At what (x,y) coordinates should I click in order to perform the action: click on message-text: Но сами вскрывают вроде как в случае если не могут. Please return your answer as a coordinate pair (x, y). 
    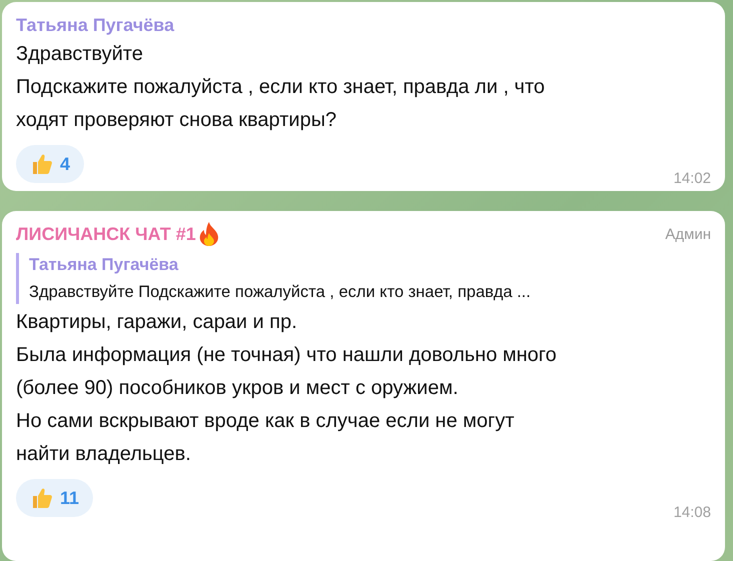
    Looking at the image, I should click on (266, 421).